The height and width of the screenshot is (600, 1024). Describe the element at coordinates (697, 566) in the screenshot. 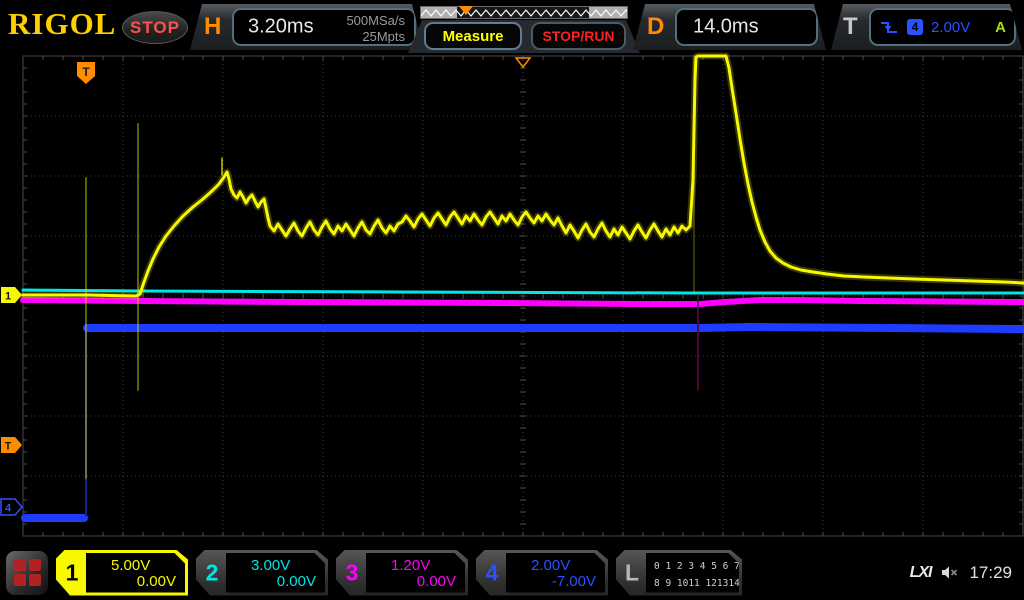

I see `logic-row-1: 0 1 2 3 4 5 6 7` at that location.